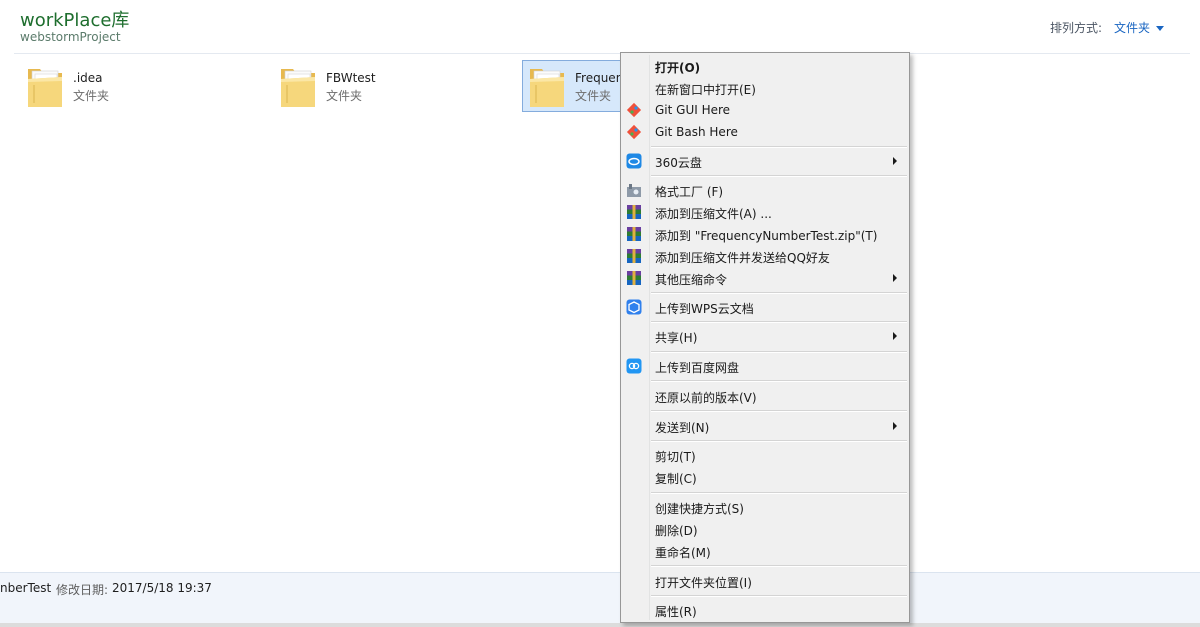 Image resolution: width=1200 pixels, height=627 pixels. I want to click on menu-item-other-archive-commands: 其他压缩命令, so click(765, 278).